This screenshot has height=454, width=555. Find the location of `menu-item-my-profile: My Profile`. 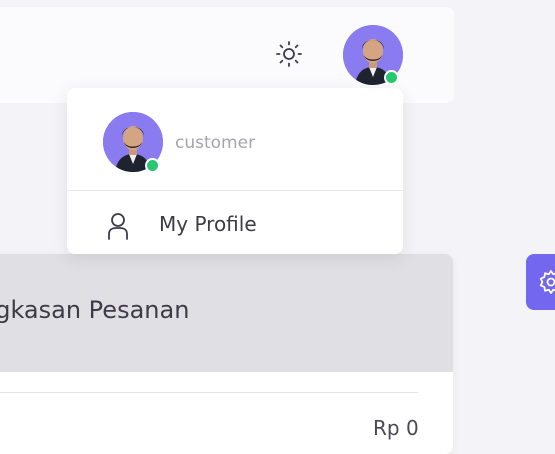

menu-item-my-profile: My Profile is located at coordinates (235, 222).